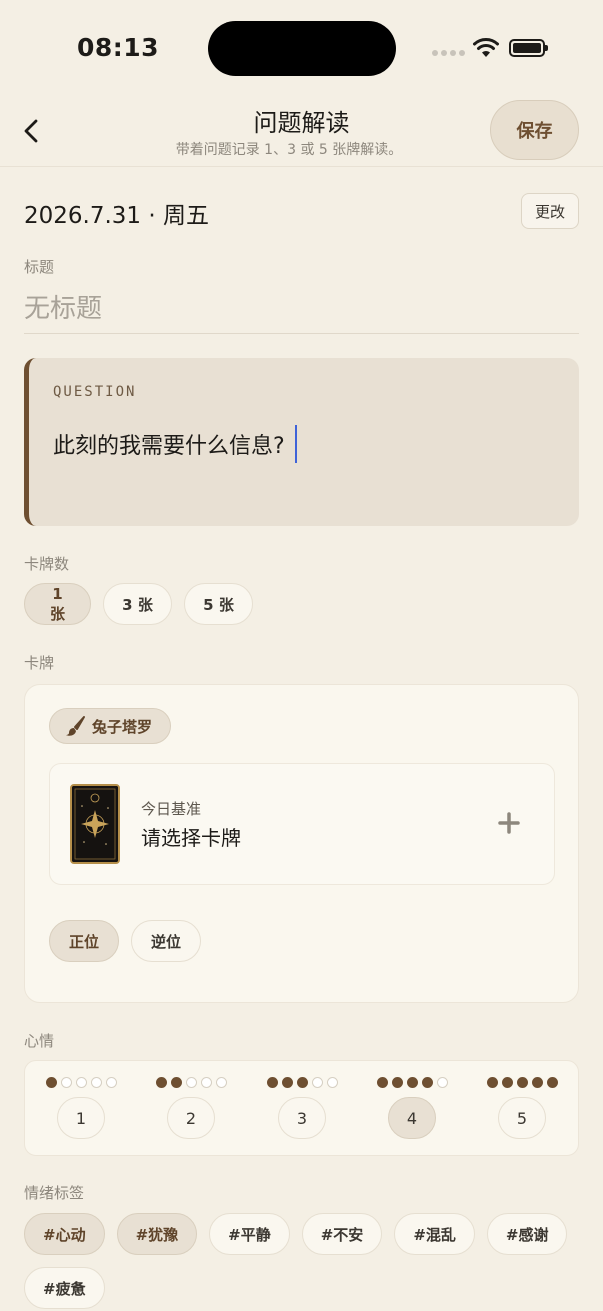 This screenshot has width=603, height=1311. Describe the element at coordinates (528, 48) in the screenshot. I see `battery-icon` at that location.